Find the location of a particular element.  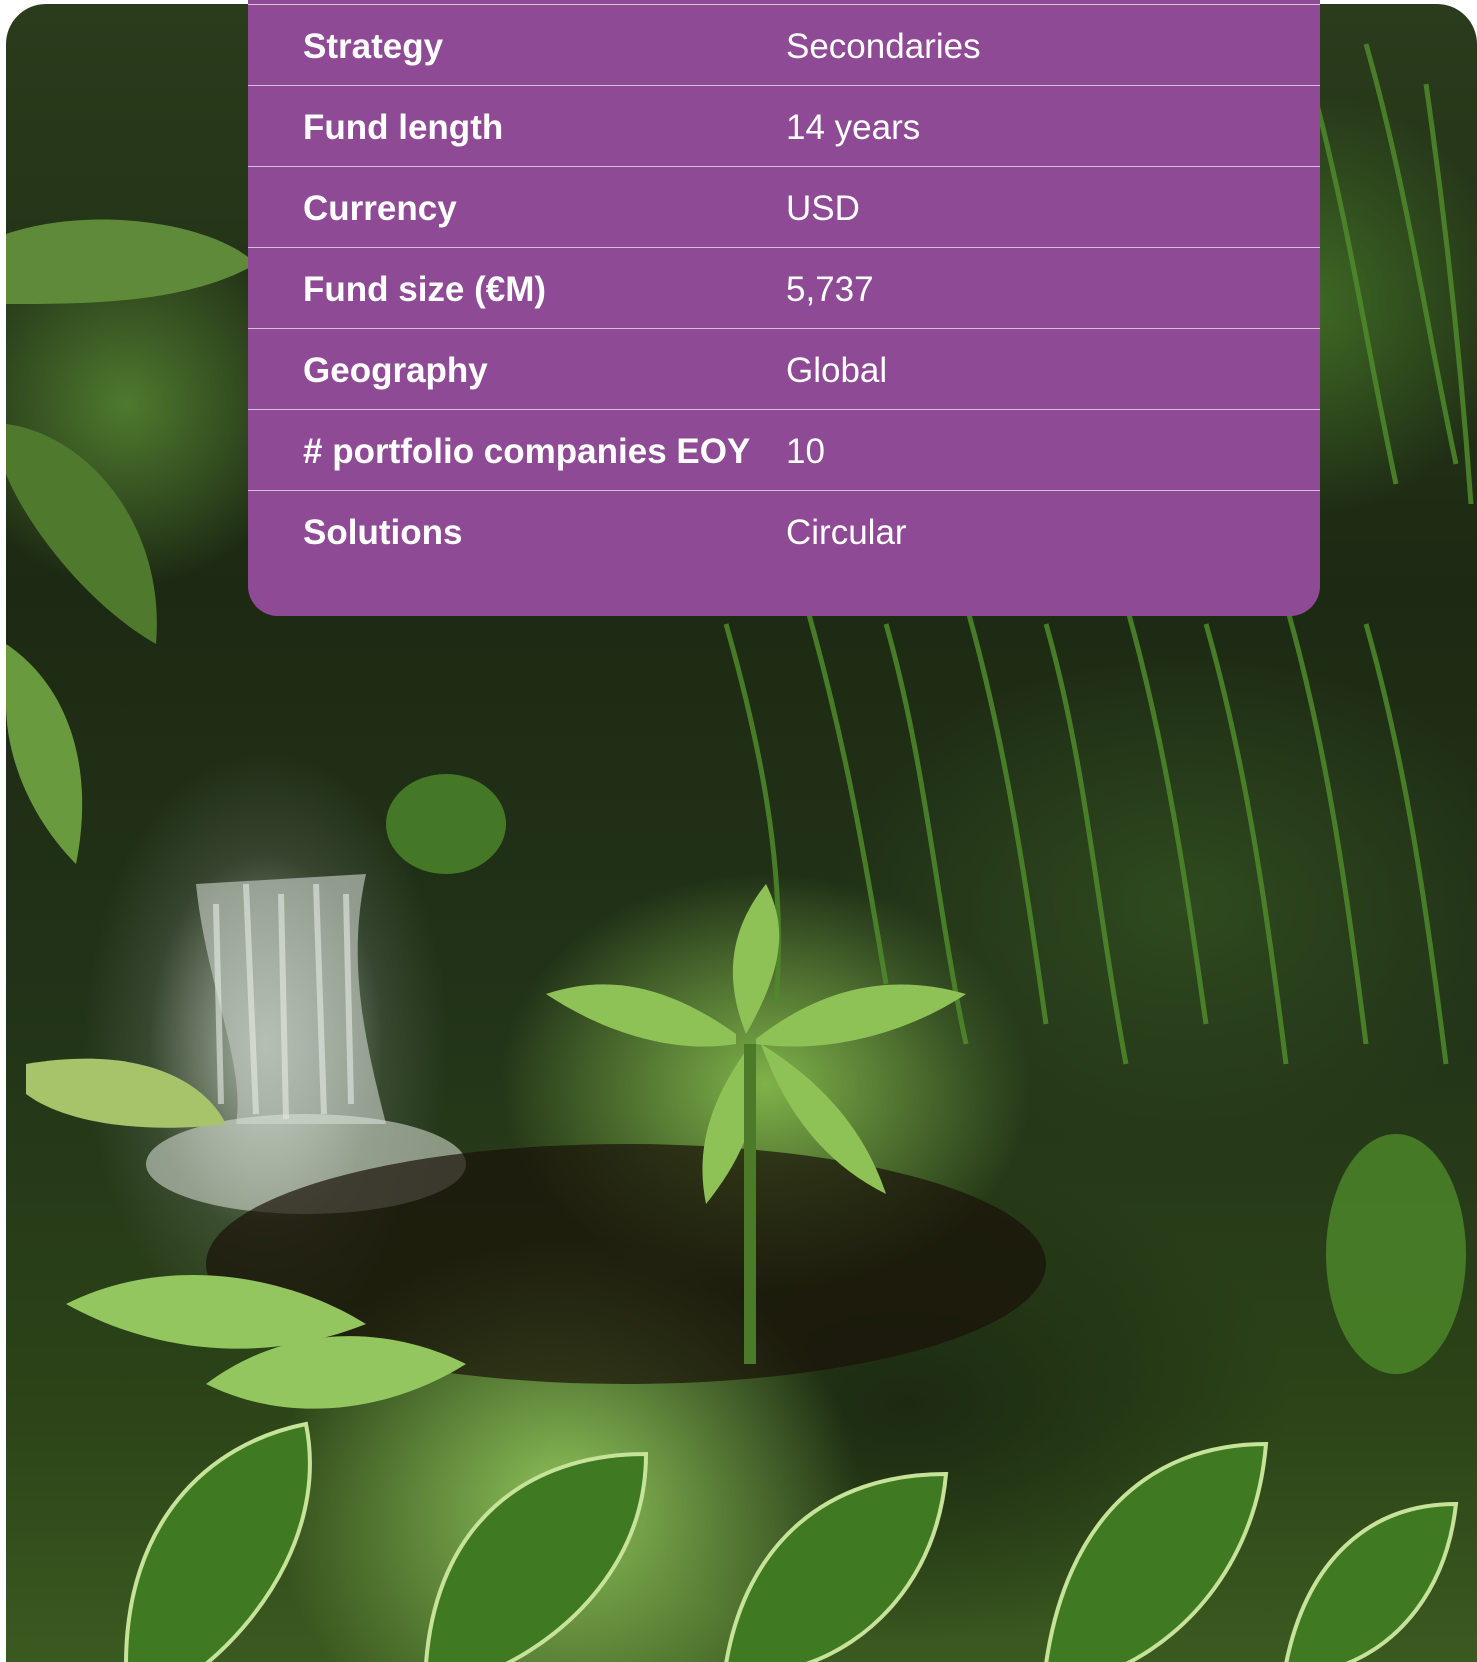

row-label: # portfolio companies EOY is located at coordinates (527, 451).